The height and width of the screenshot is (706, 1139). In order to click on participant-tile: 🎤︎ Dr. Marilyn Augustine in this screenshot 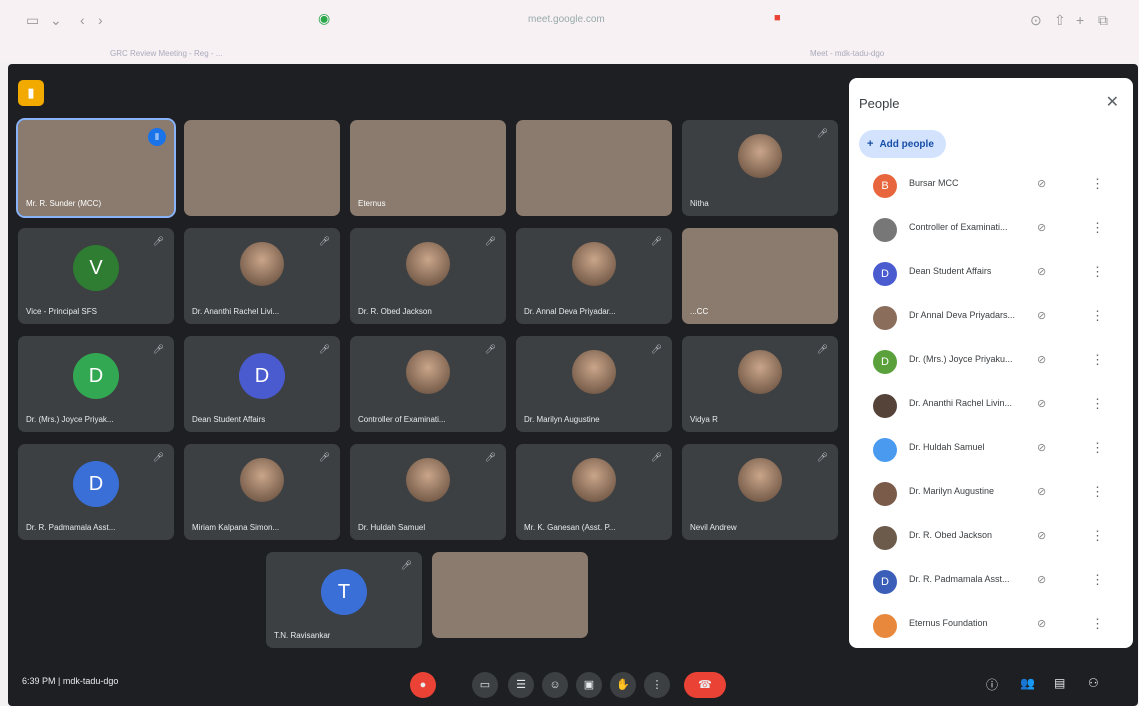, I will do `click(594, 384)`.